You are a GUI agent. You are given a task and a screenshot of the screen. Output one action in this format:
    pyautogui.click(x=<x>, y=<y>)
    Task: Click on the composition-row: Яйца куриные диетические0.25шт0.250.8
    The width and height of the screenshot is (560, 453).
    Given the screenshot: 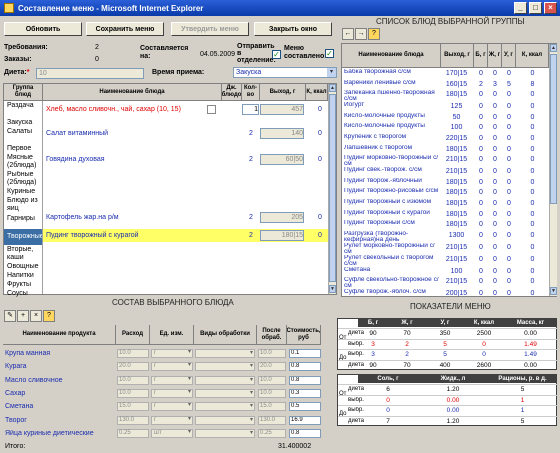 What is the action you would take?
    pyautogui.click(x=163, y=434)
    